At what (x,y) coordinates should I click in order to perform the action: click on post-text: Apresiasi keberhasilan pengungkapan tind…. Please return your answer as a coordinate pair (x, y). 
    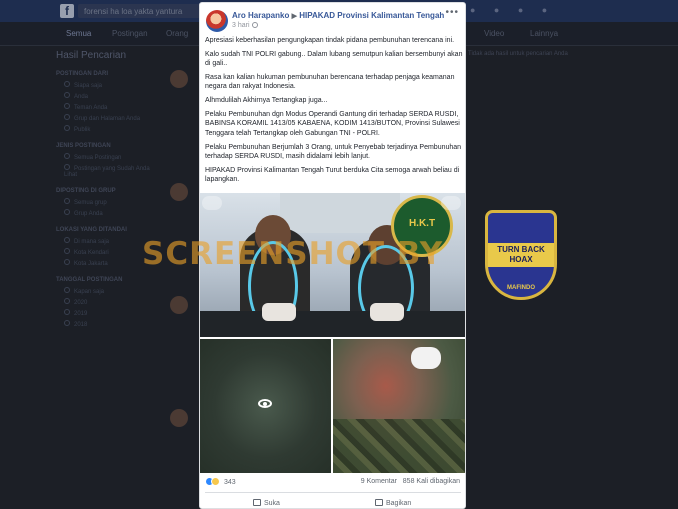
    Looking at the image, I should click on (334, 112).